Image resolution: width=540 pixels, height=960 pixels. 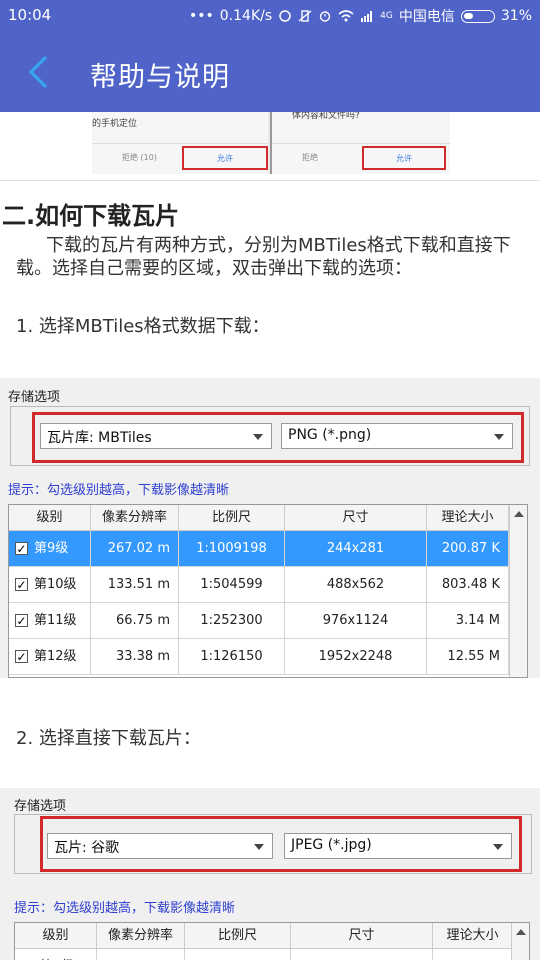 What do you see at coordinates (330, 435) in the screenshot?
I see `select-value: PNG (*.png)` at bounding box center [330, 435].